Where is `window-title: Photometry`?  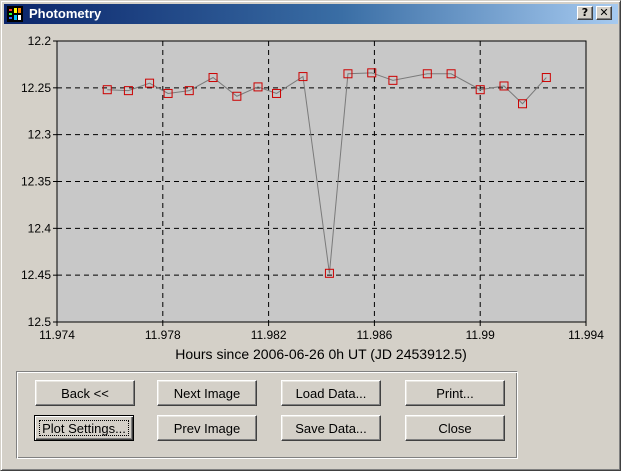
window-title: Photometry is located at coordinates (65, 13).